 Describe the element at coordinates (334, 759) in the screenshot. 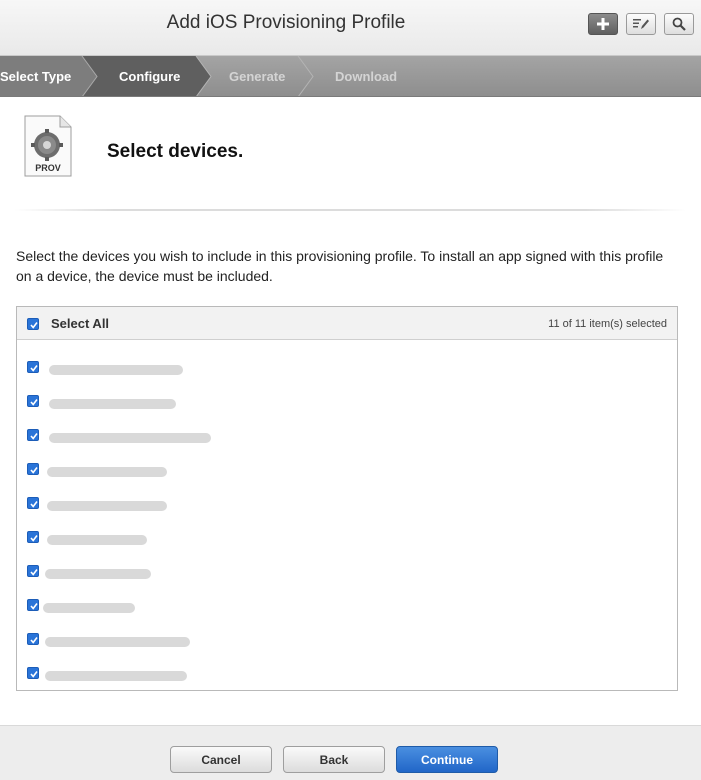

I see `back-button: Back` at that location.